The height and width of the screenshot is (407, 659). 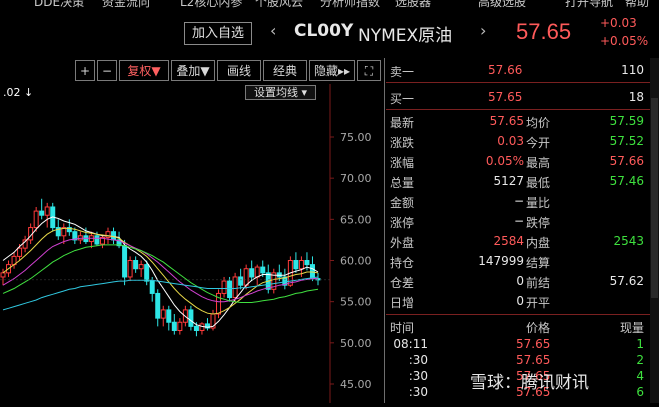 What do you see at coordinates (538, 303) in the screenshot?
I see `quote-stat-label: 开平` at bounding box center [538, 303].